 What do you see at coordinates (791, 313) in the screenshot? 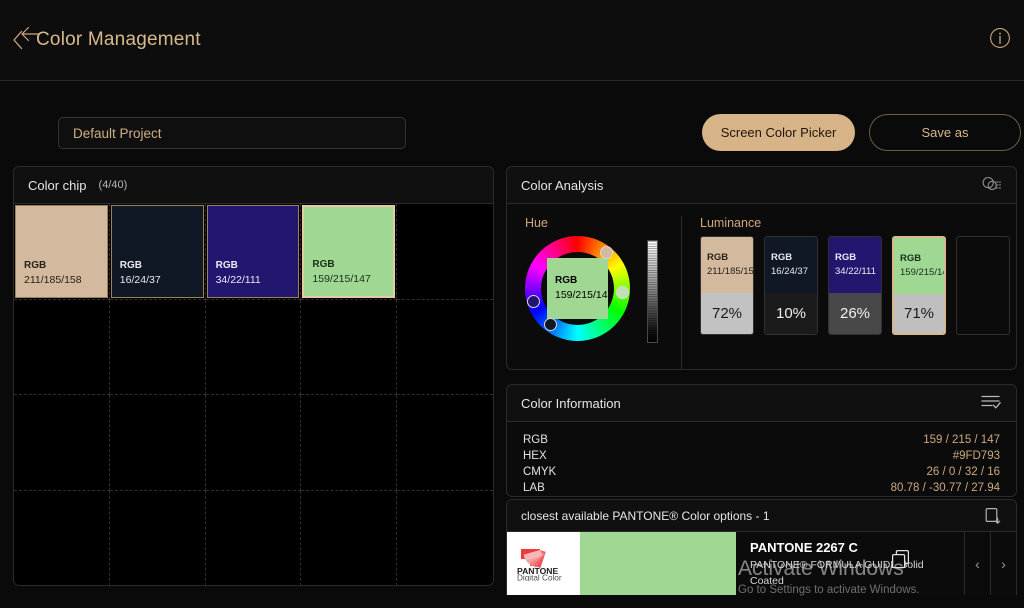
I see `luminance-card-percent: 10%` at bounding box center [791, 313].